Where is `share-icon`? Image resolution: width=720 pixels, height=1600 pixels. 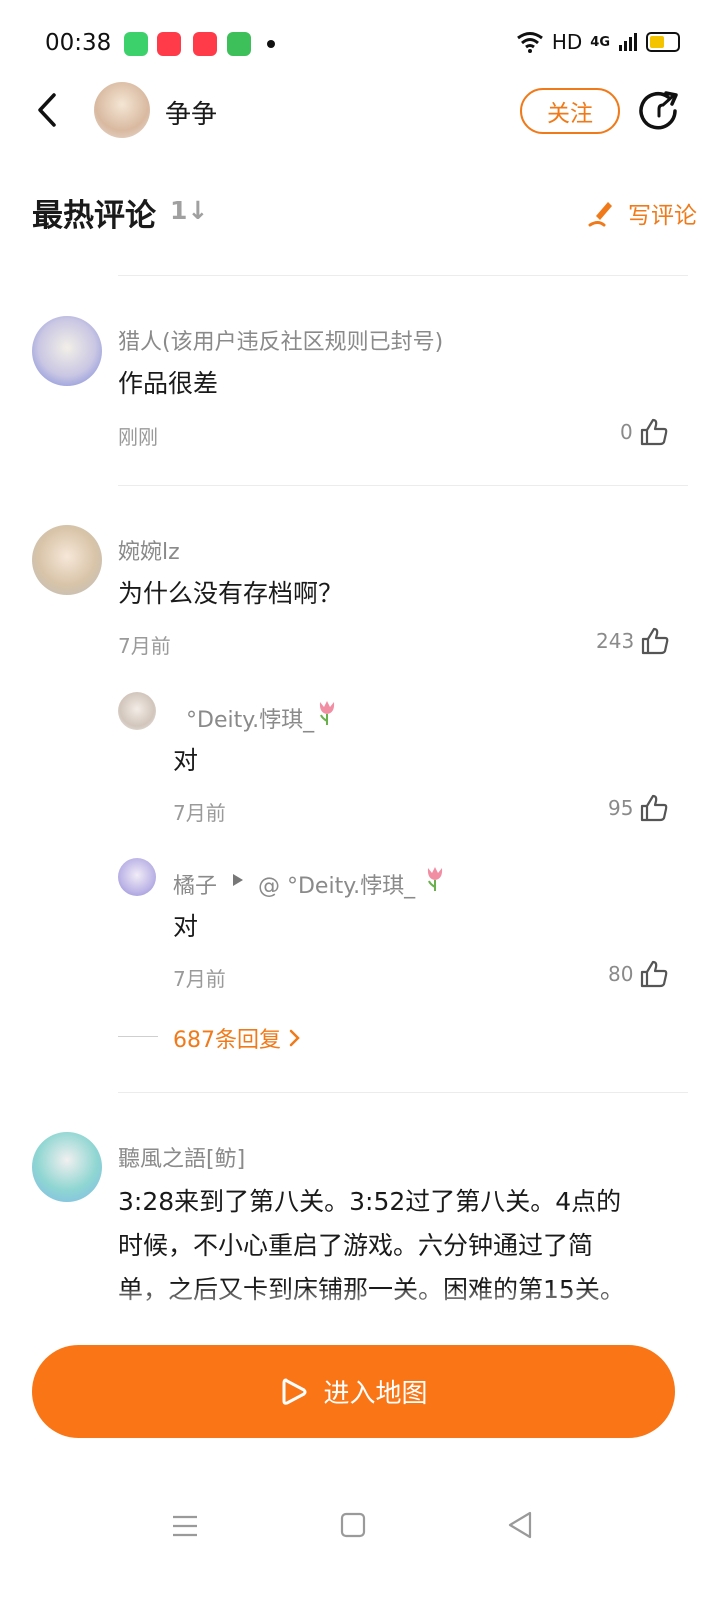 share-icon is located at coordinates (659, 110).